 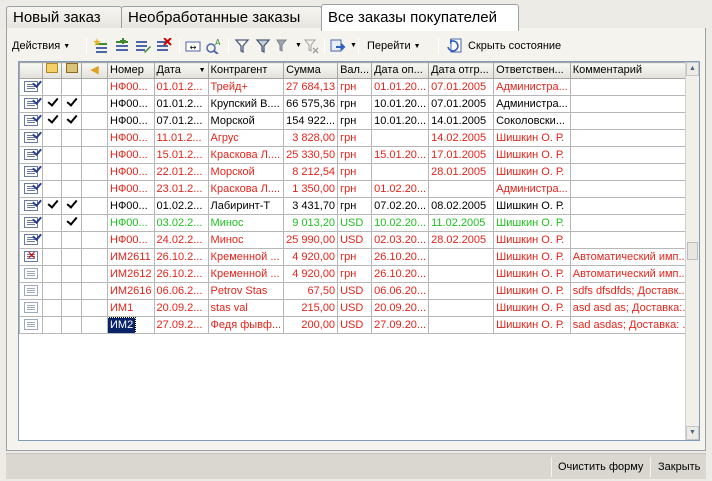 I want to click on create-based-on-icon, so click(x=338, y=46).